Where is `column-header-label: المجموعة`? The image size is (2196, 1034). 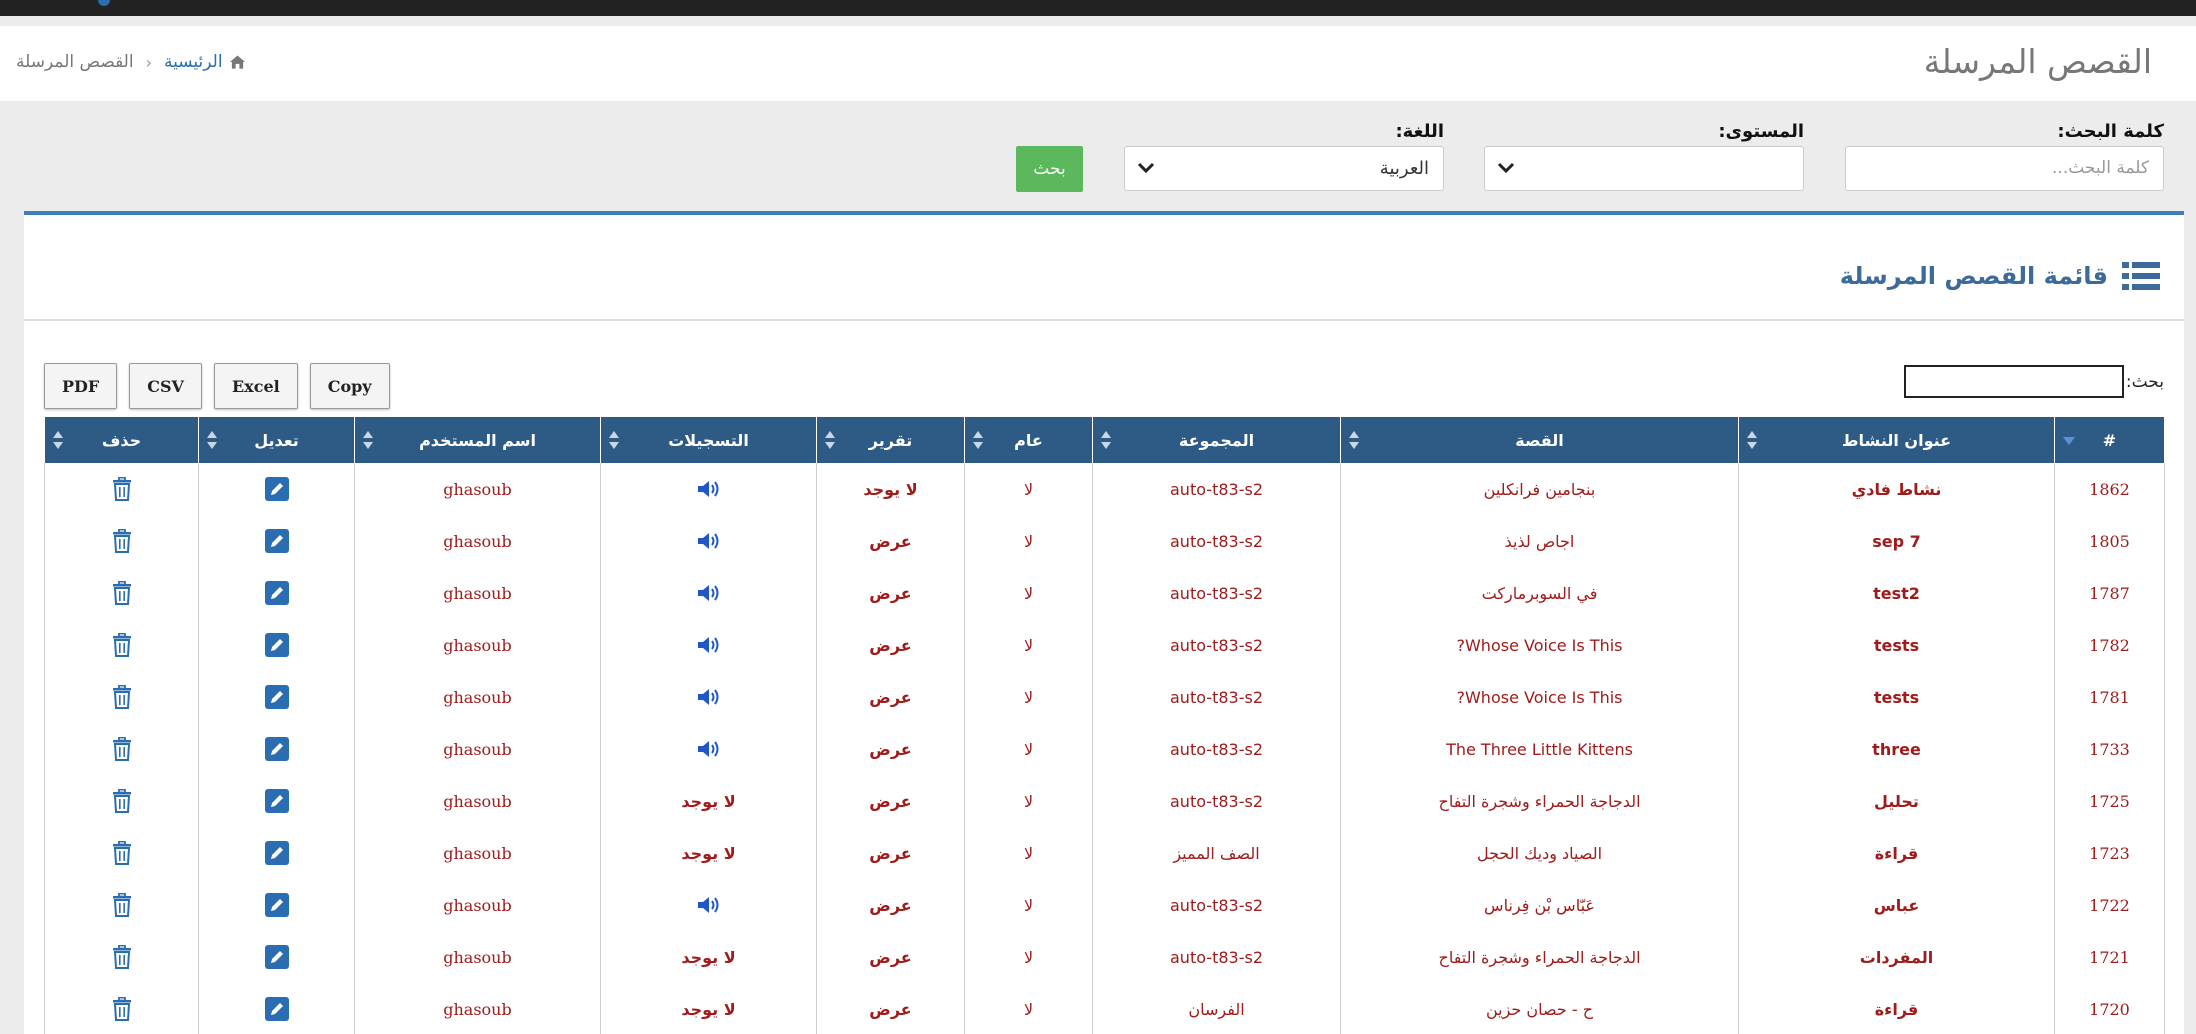 column-header-label: المجموعة is located at coordinates (1216, 440).